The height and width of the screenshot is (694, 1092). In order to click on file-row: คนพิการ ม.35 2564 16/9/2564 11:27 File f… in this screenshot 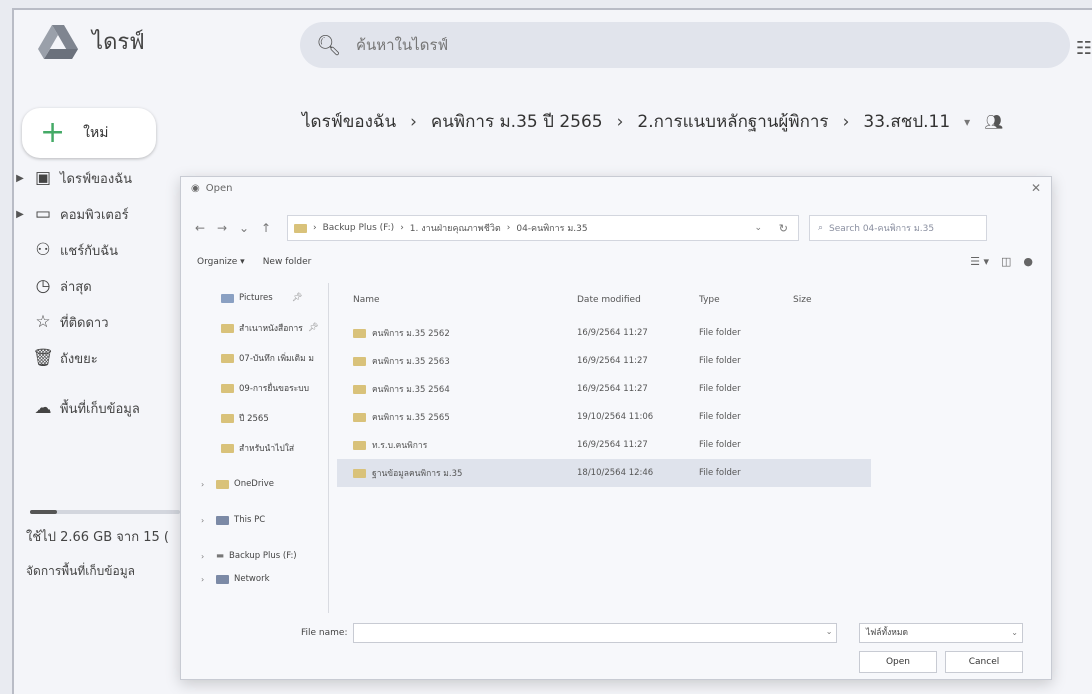, I will do `click(687, 389)`.